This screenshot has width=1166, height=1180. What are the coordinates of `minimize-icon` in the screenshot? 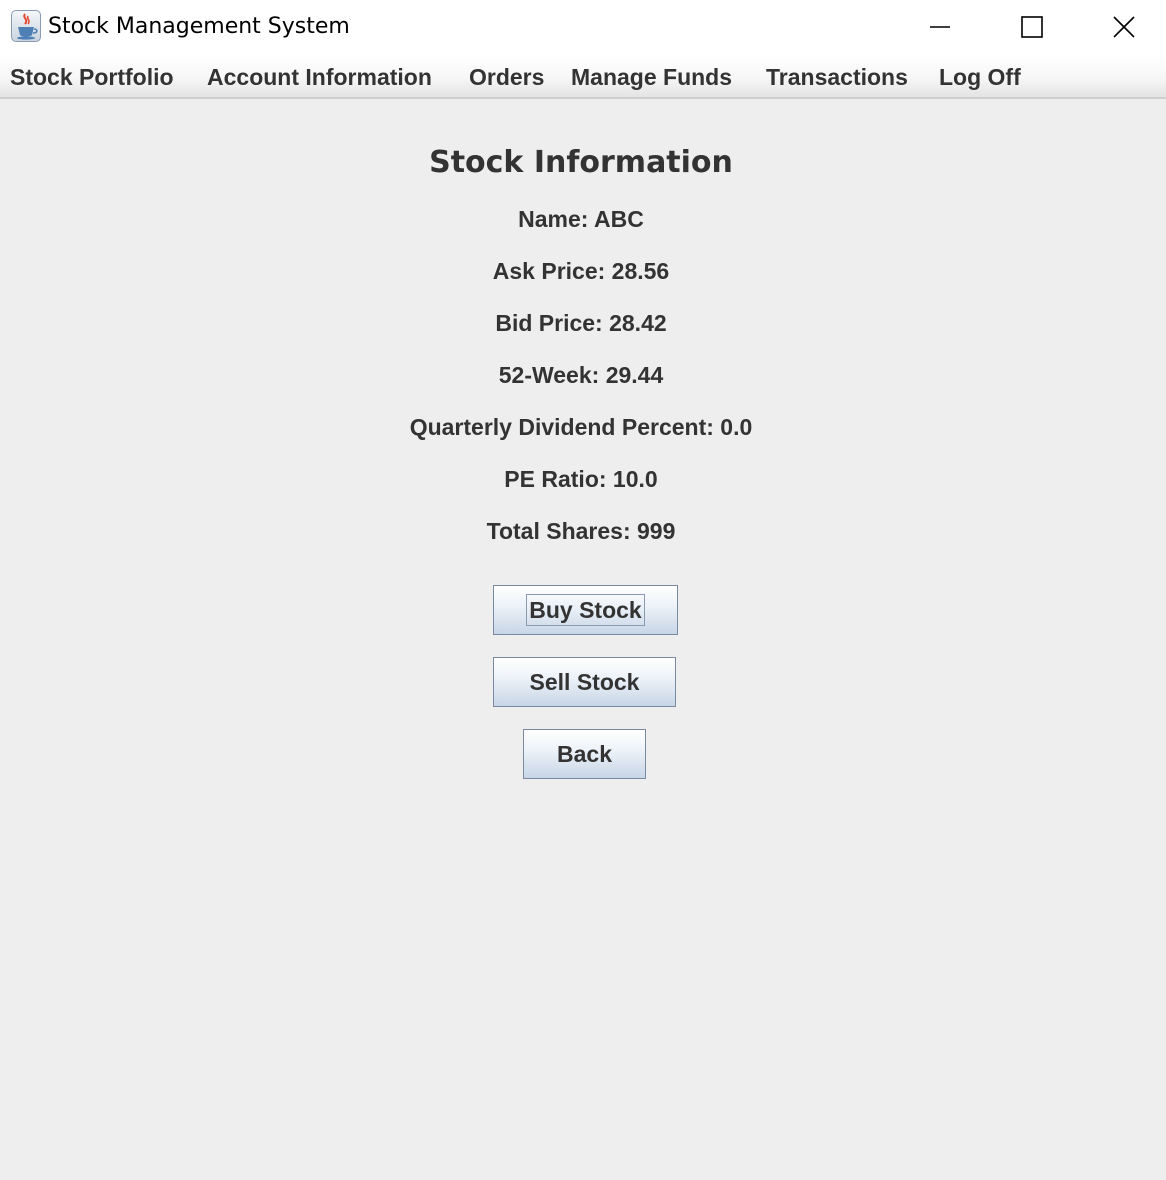 It's located at (940, 27).